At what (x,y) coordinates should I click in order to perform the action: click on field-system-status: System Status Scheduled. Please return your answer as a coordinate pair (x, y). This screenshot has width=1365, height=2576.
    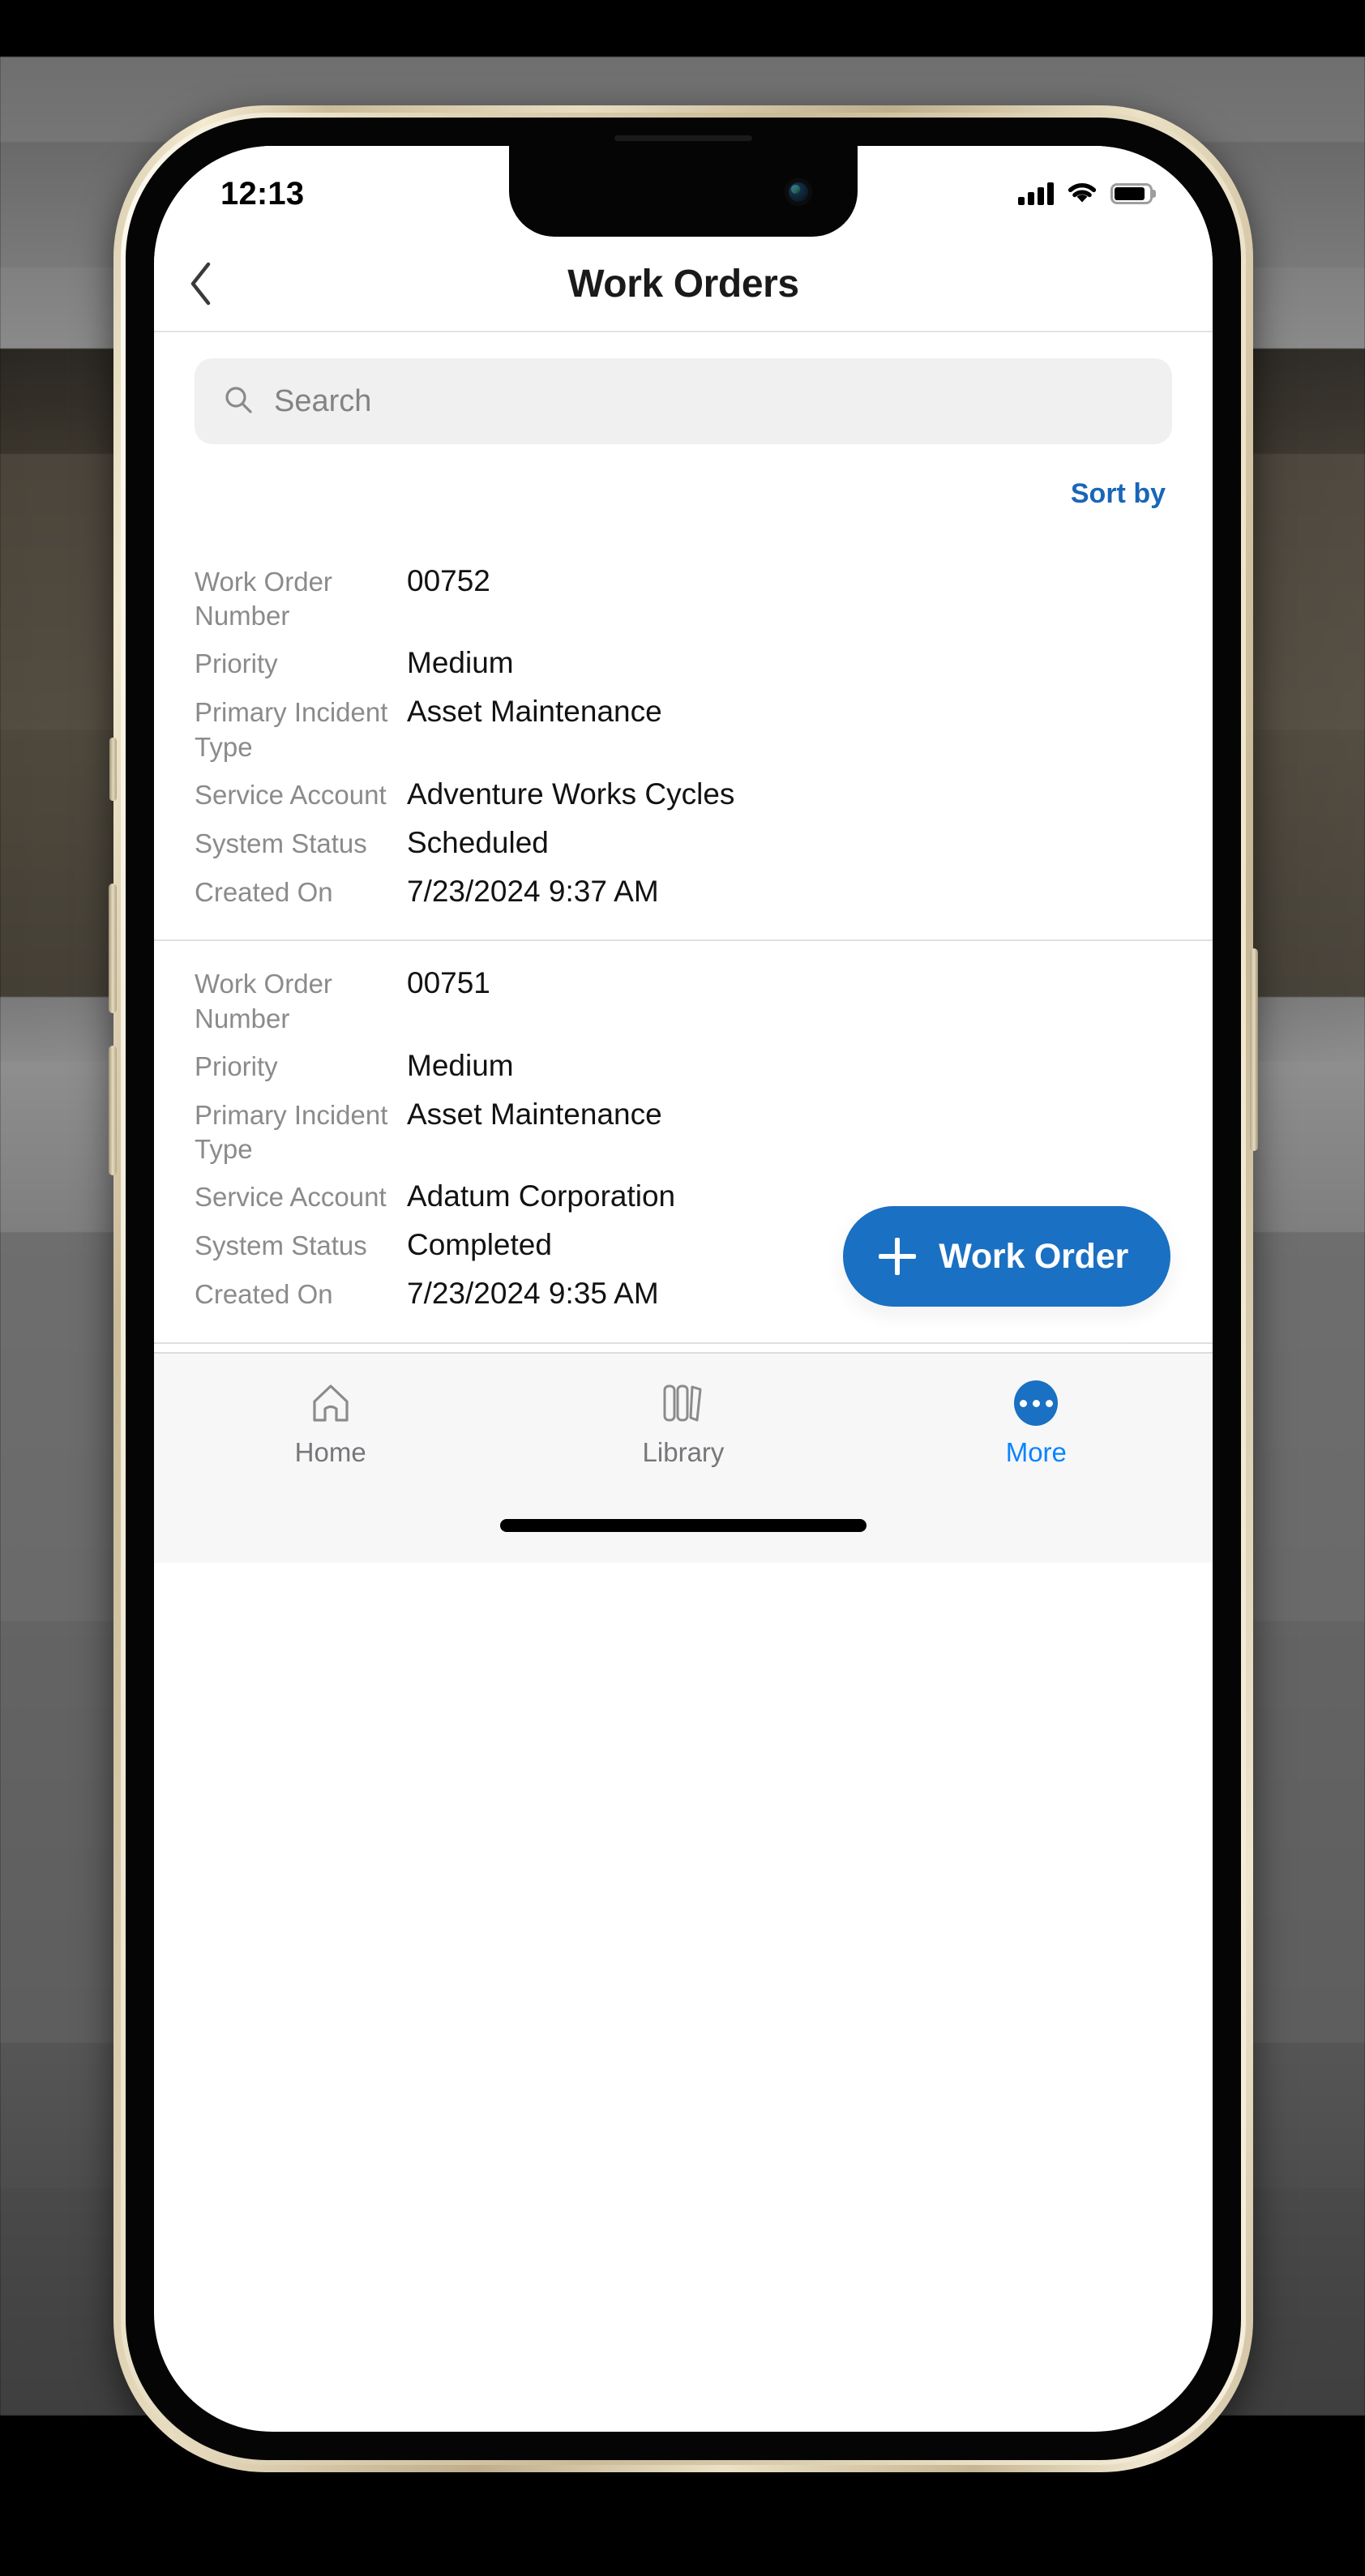
    Looking at the image, I should click on (683, 843).